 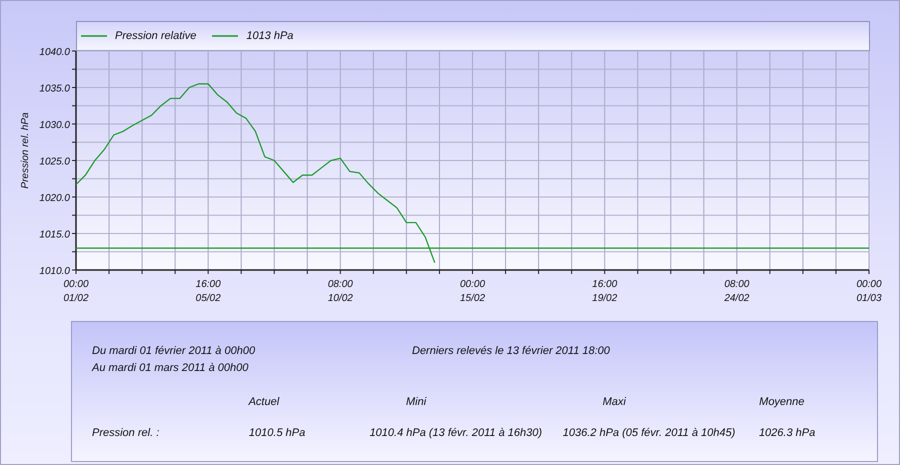 I want to click on y-tick-label: 1010.0, so click(x=54, y=271).